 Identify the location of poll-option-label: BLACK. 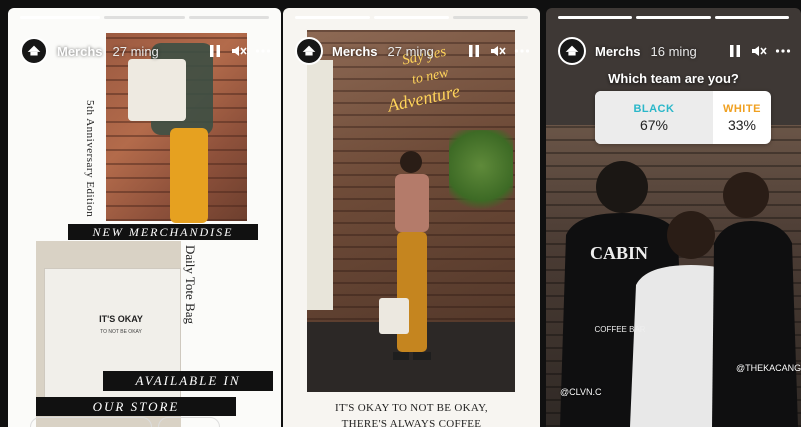
(654, 108).